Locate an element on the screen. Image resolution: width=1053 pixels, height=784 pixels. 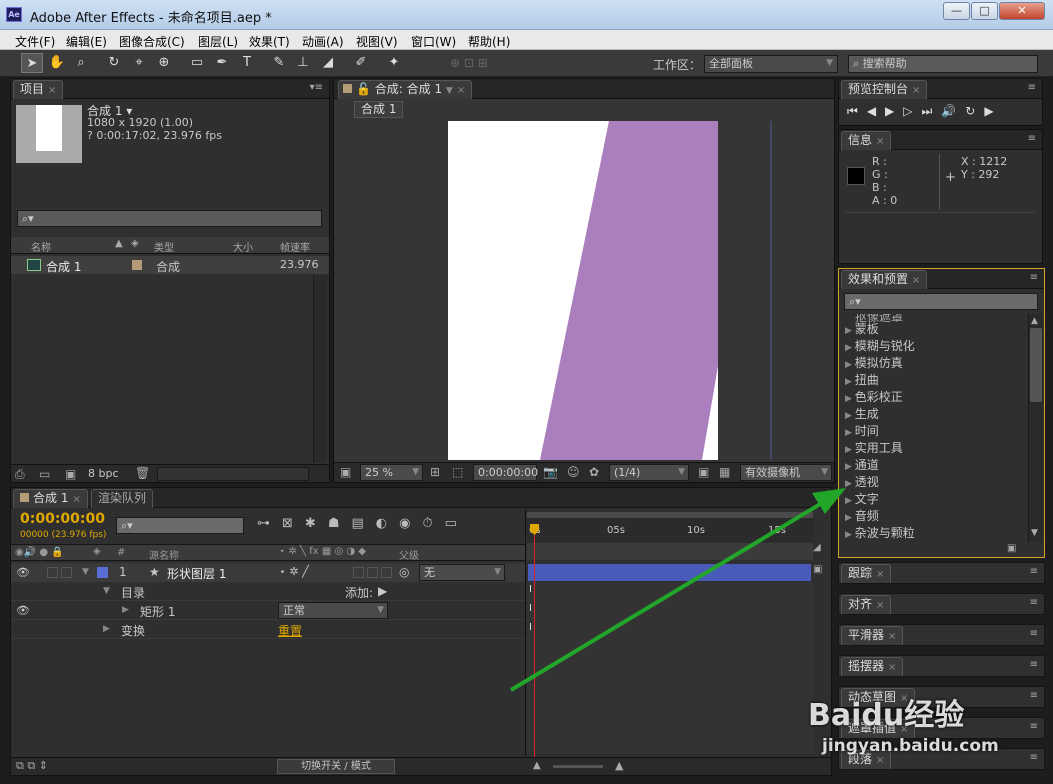
menu-animation: 动画(A) is located at coordinates (323, 41).